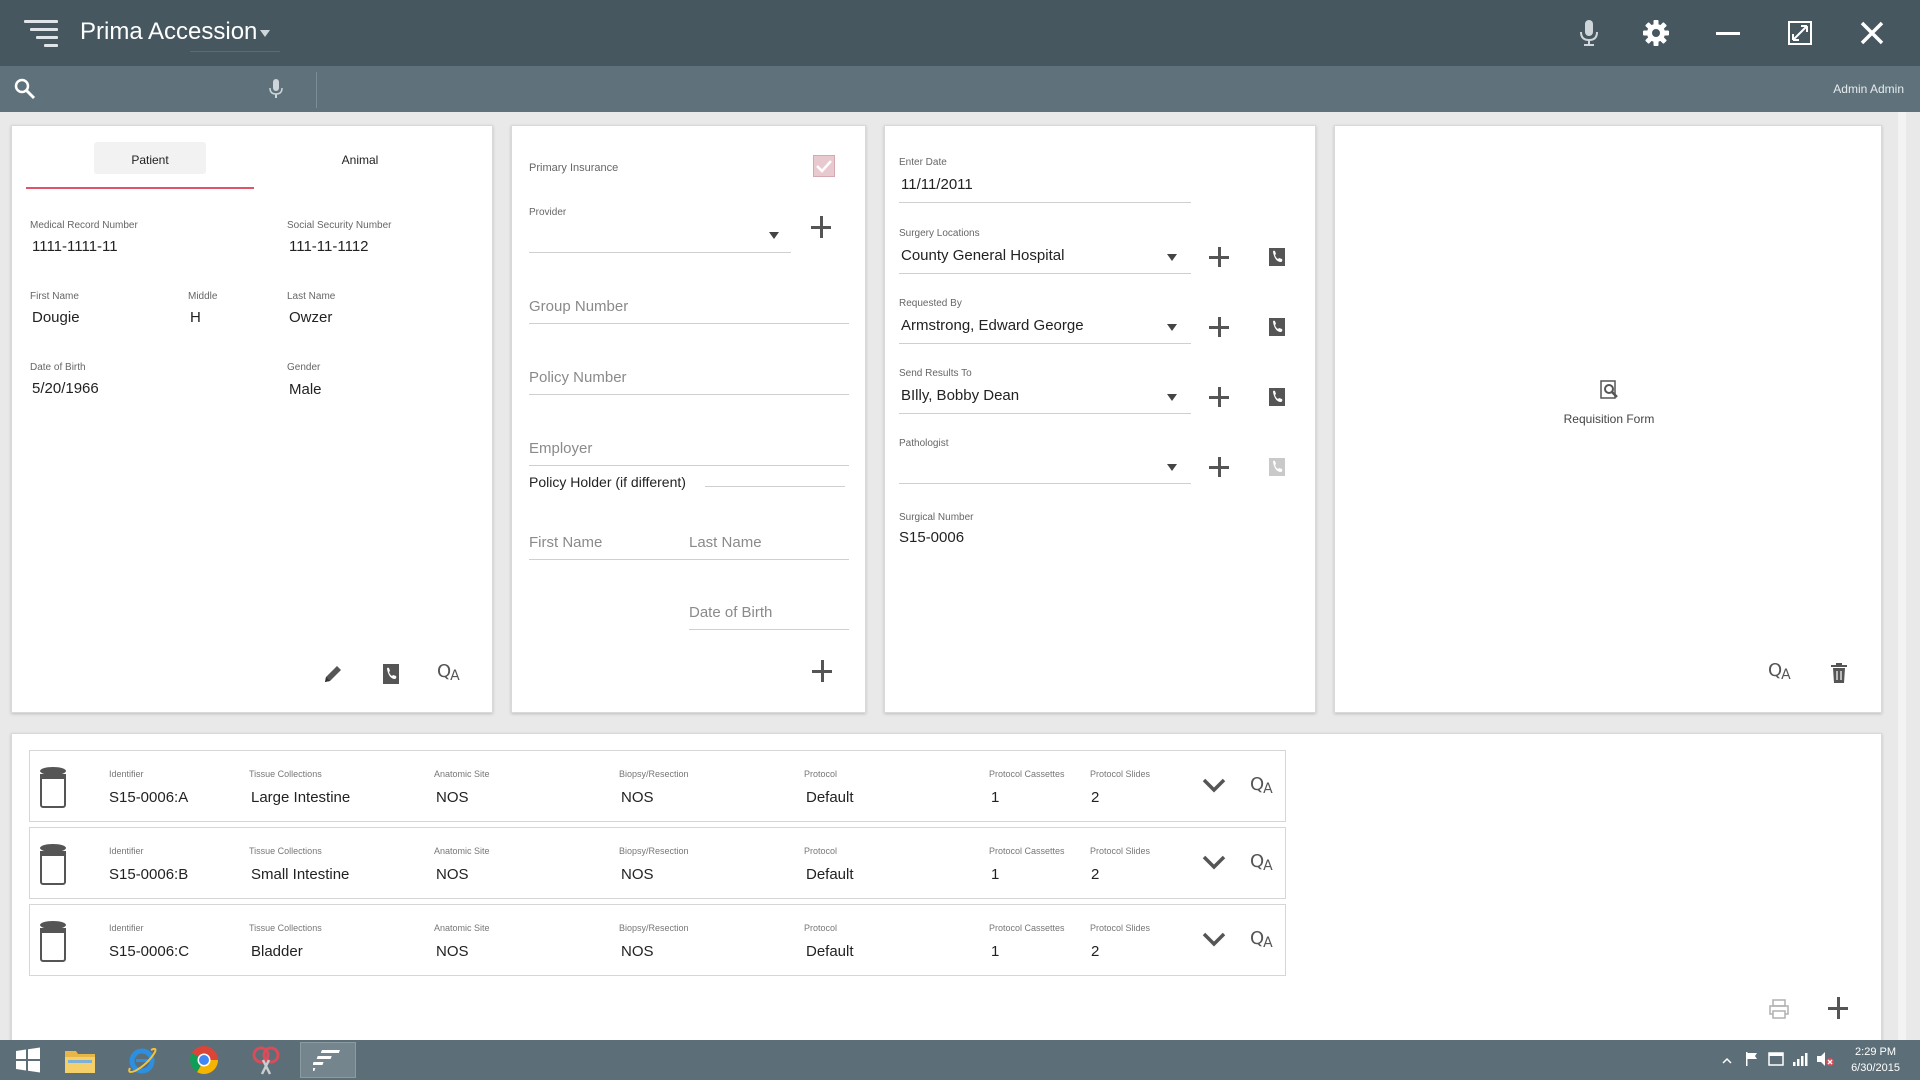 The width and height of the screenshot is (1920, 1080). I want to click on surgery-dropdown-caret-icon, so click(1172, 257).